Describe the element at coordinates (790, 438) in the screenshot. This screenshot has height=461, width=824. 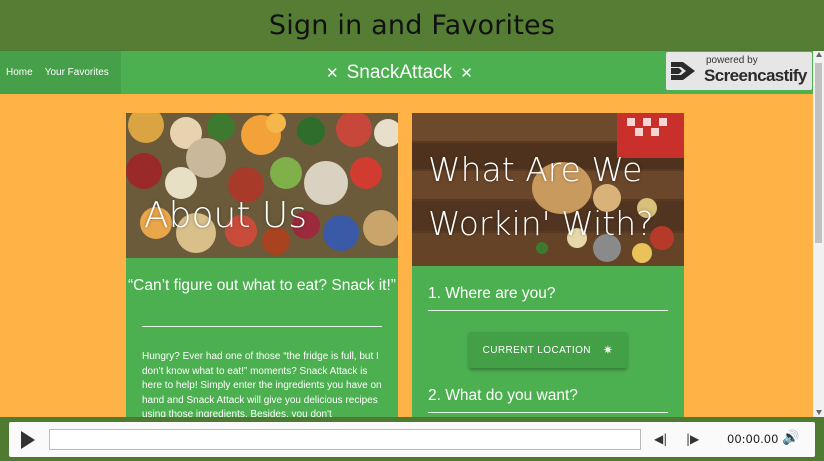
I see `volume-icon: 🔊` at that location.